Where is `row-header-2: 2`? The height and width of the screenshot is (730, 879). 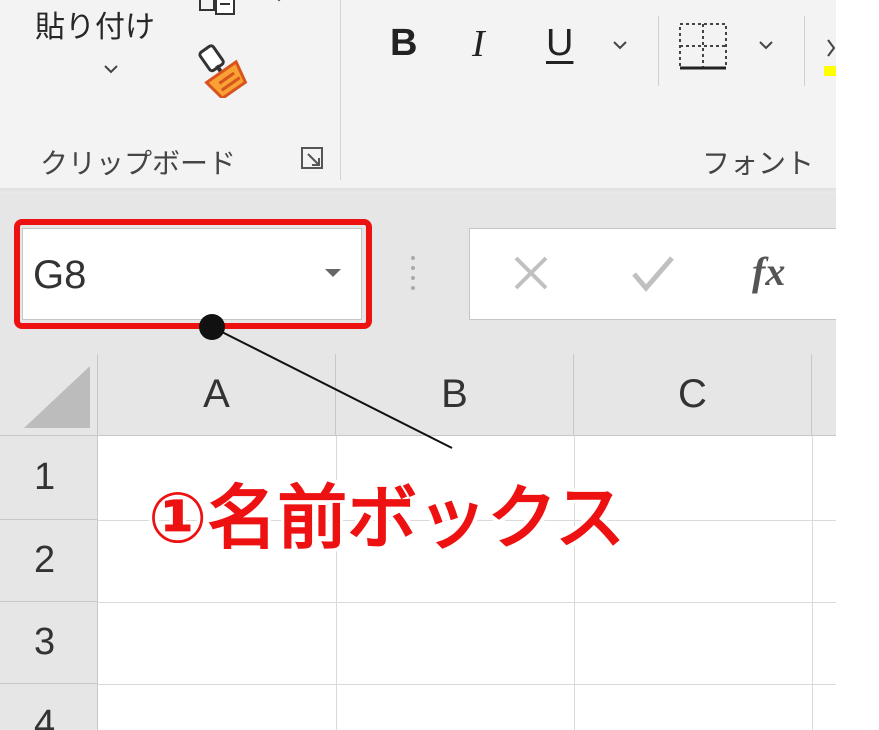
row-header-2: 2 is located at coordinates (49, 561).